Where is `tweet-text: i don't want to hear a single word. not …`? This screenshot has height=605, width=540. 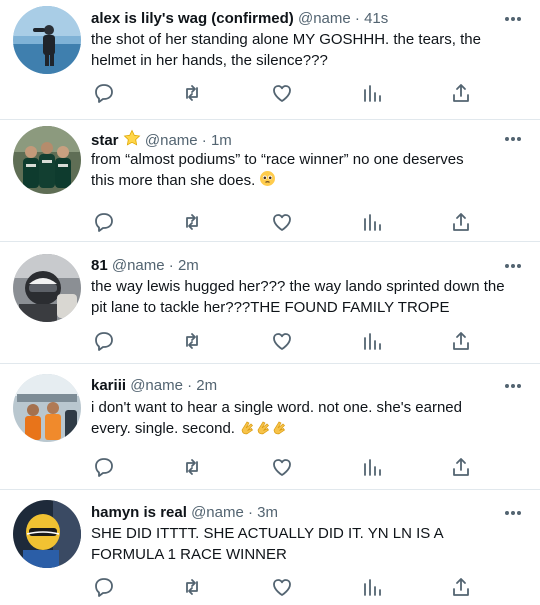
tweet-text: i don't want to hear a single word. not … is located at coordinates (303, 418).